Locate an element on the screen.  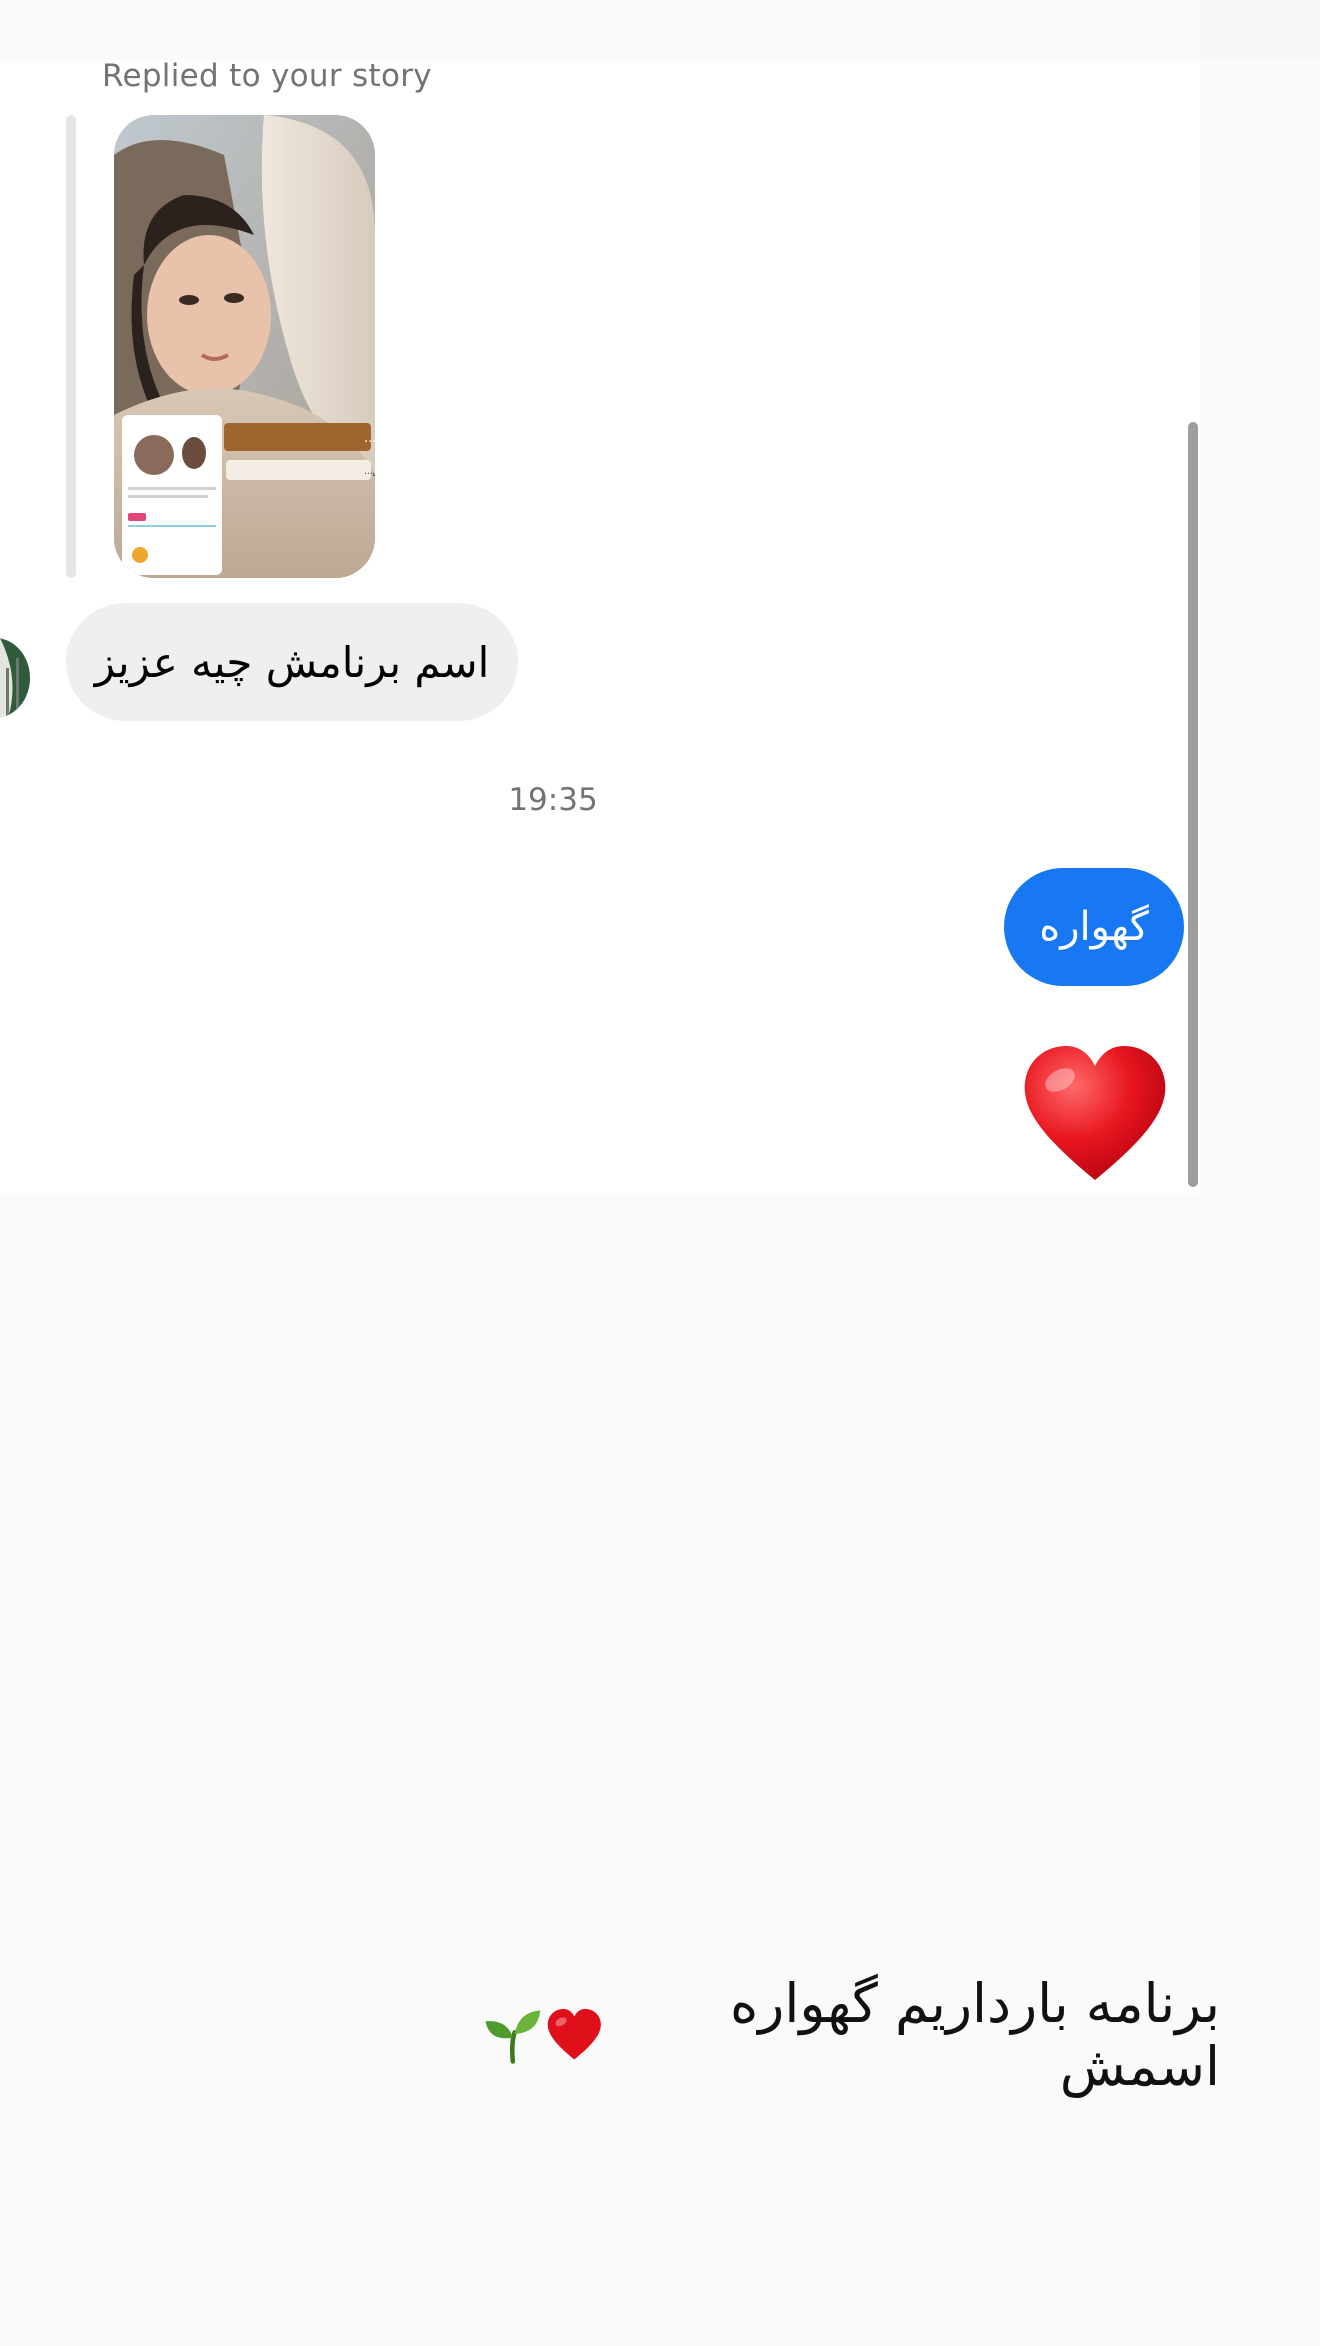
top-fade is located at coordinates (660, 30).